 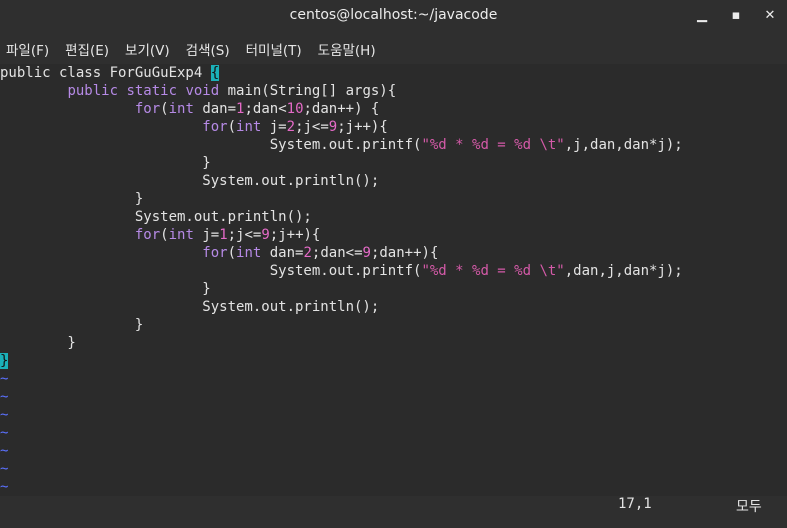 What do you see at coordinates (393, 49) in the screenshot?
I see `menu-bar: 파일(F) 편집(E) 보기(V) 검색(S) 터미널(T) 도움말(H)` at bounding box center [393, 49].